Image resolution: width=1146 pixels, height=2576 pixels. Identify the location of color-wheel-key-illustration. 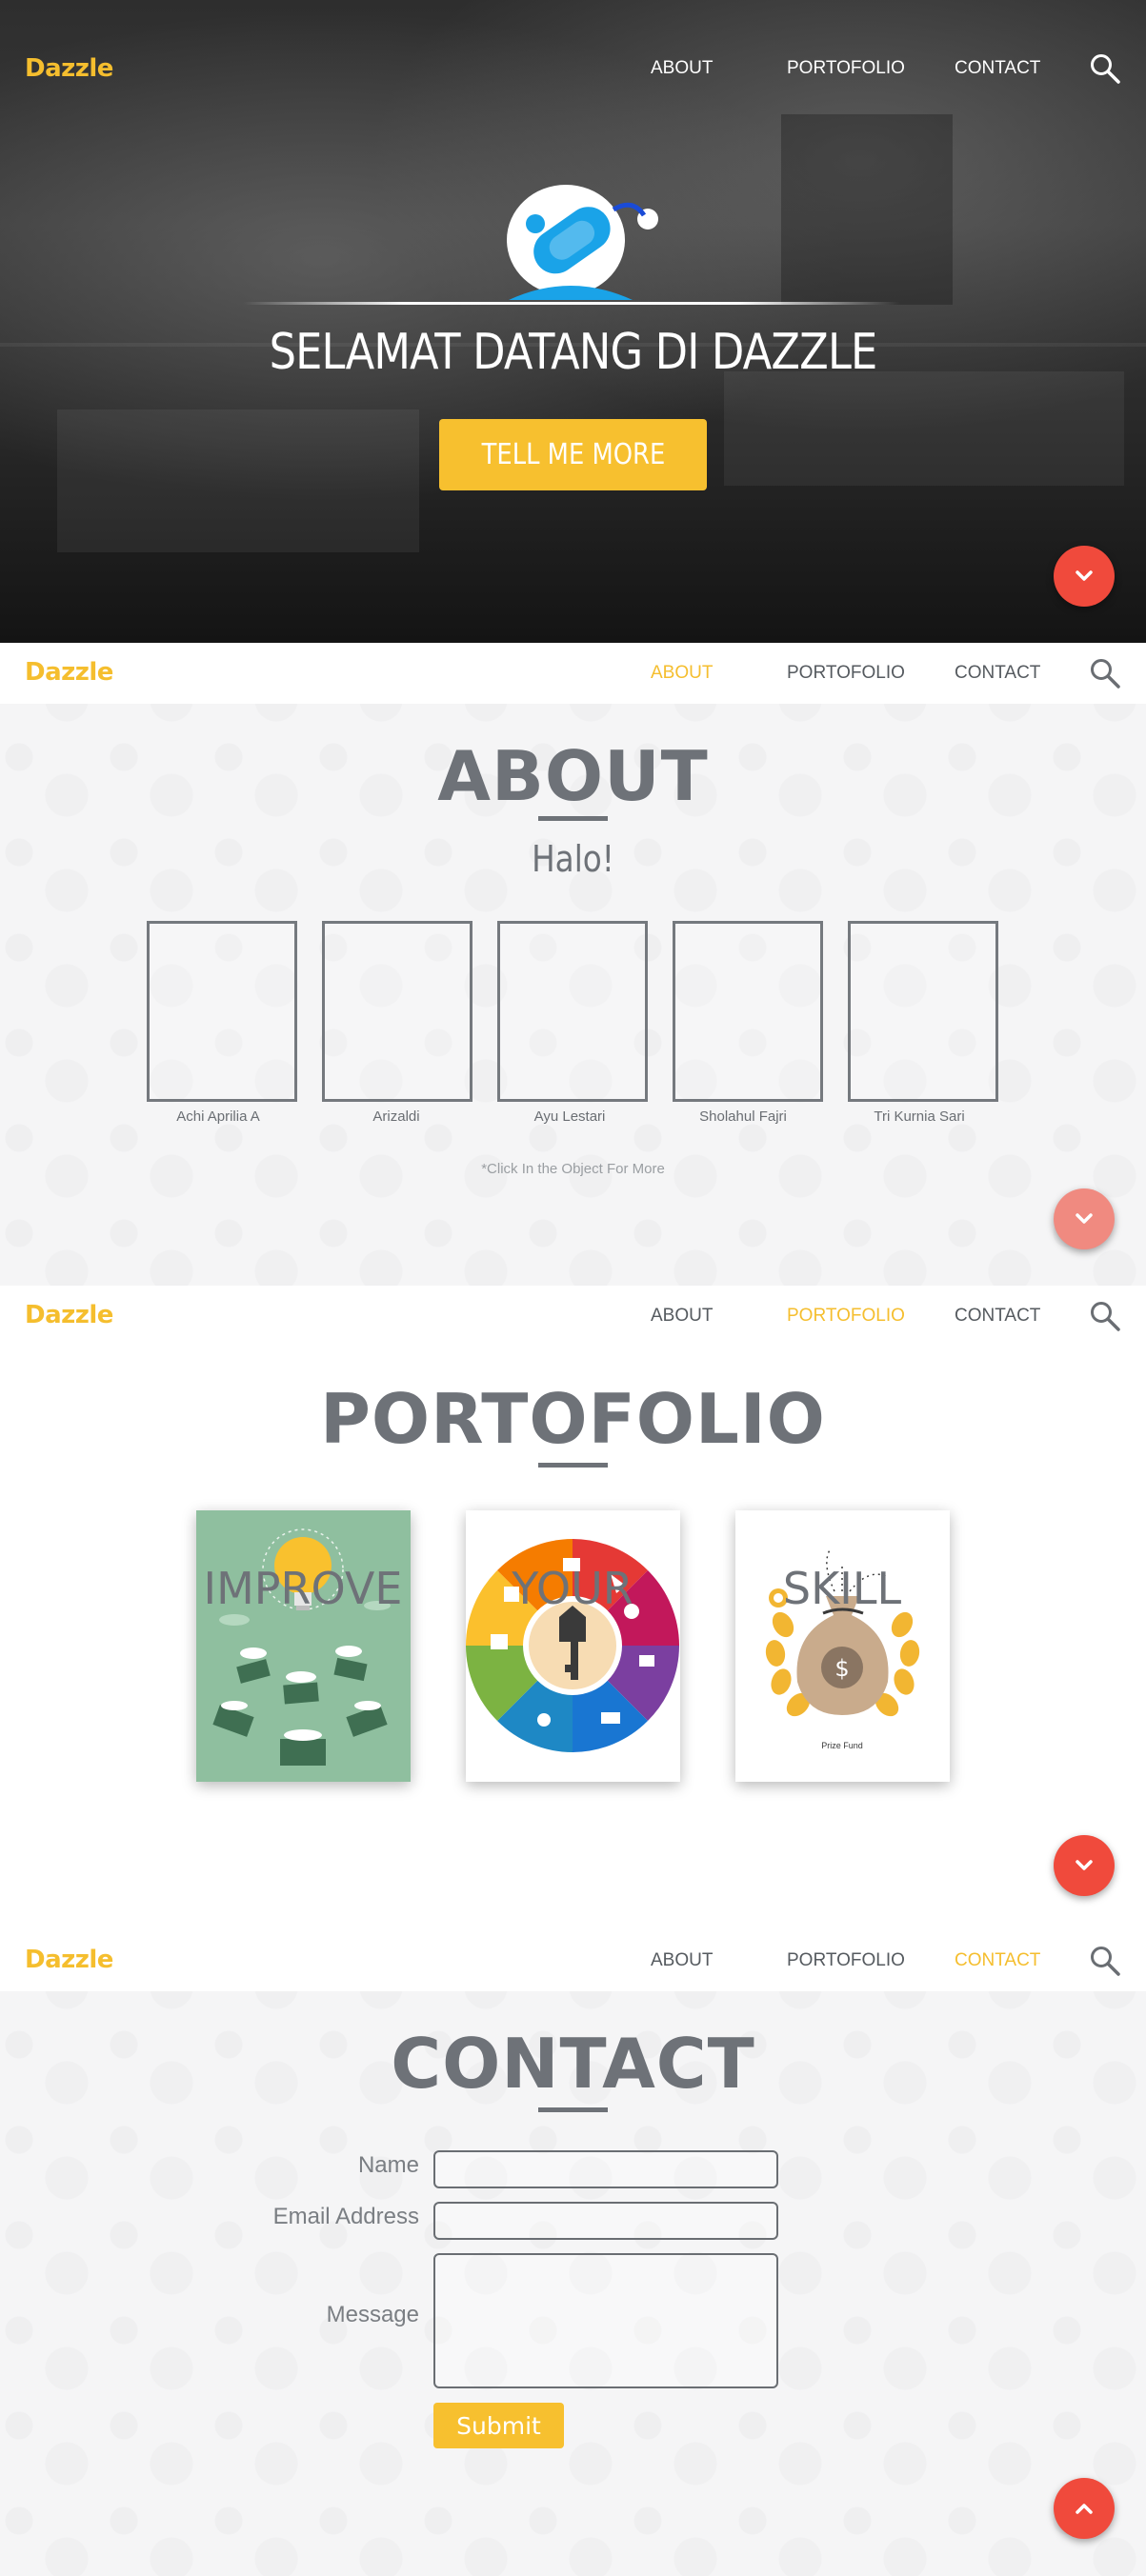
(573, 1646).